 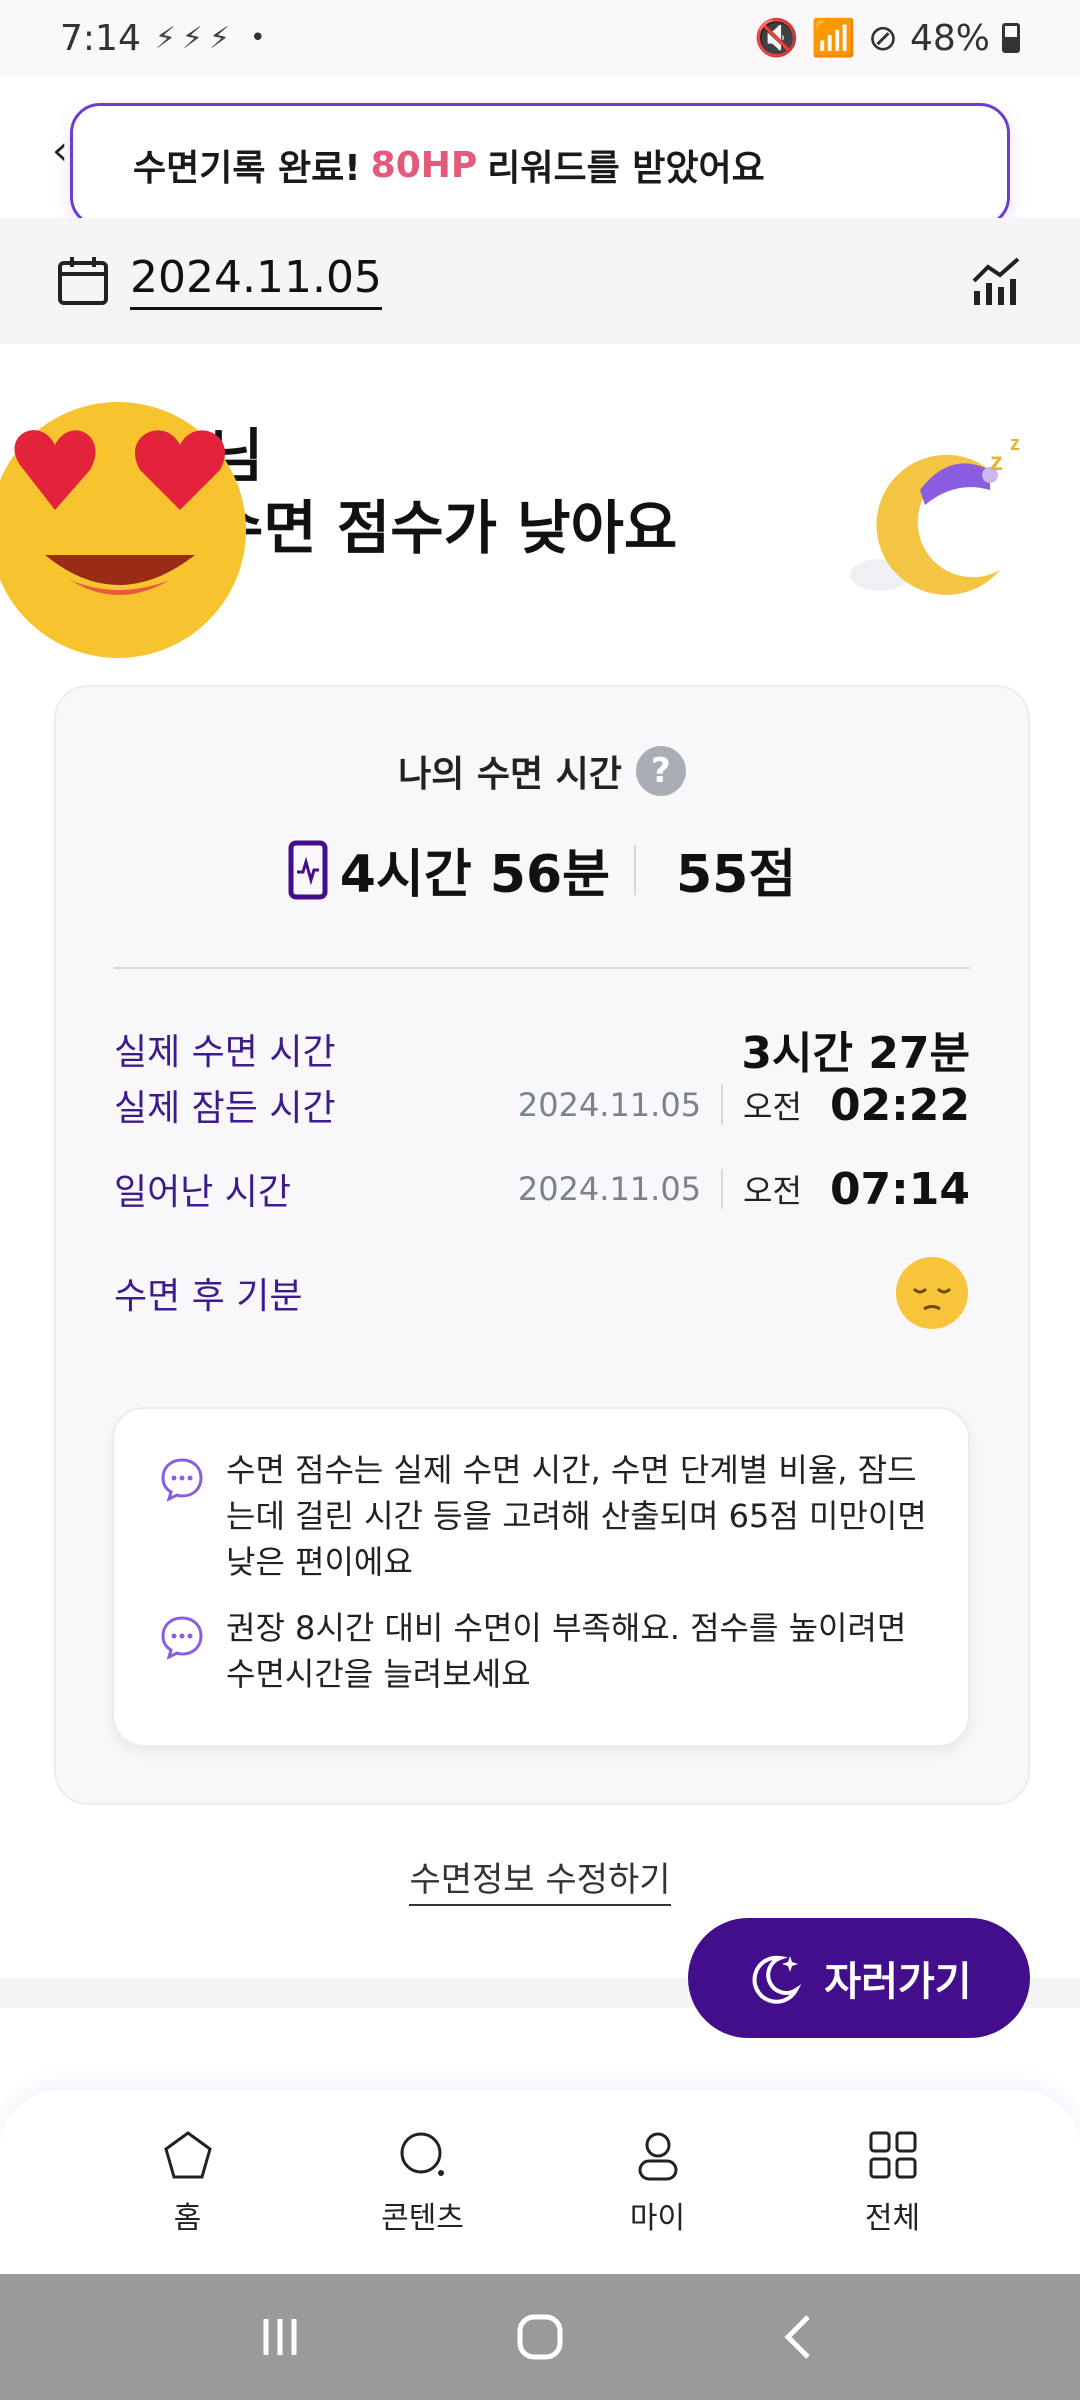 I want to click on sleep-button-label: 자러가기, so click(x=898, y=1982).